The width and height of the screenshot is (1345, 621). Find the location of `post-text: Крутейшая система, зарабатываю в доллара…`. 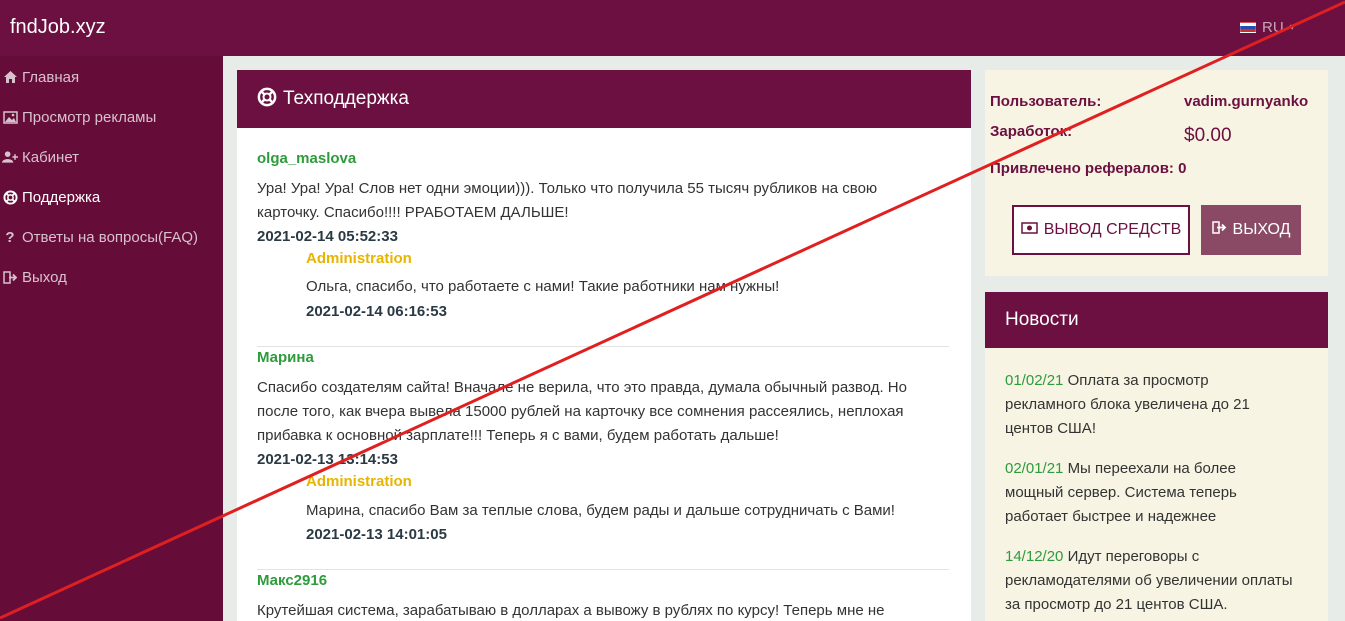

post-text: Крутейшая система, зарабатываю в доллара… is located at coordinates (604, 610).